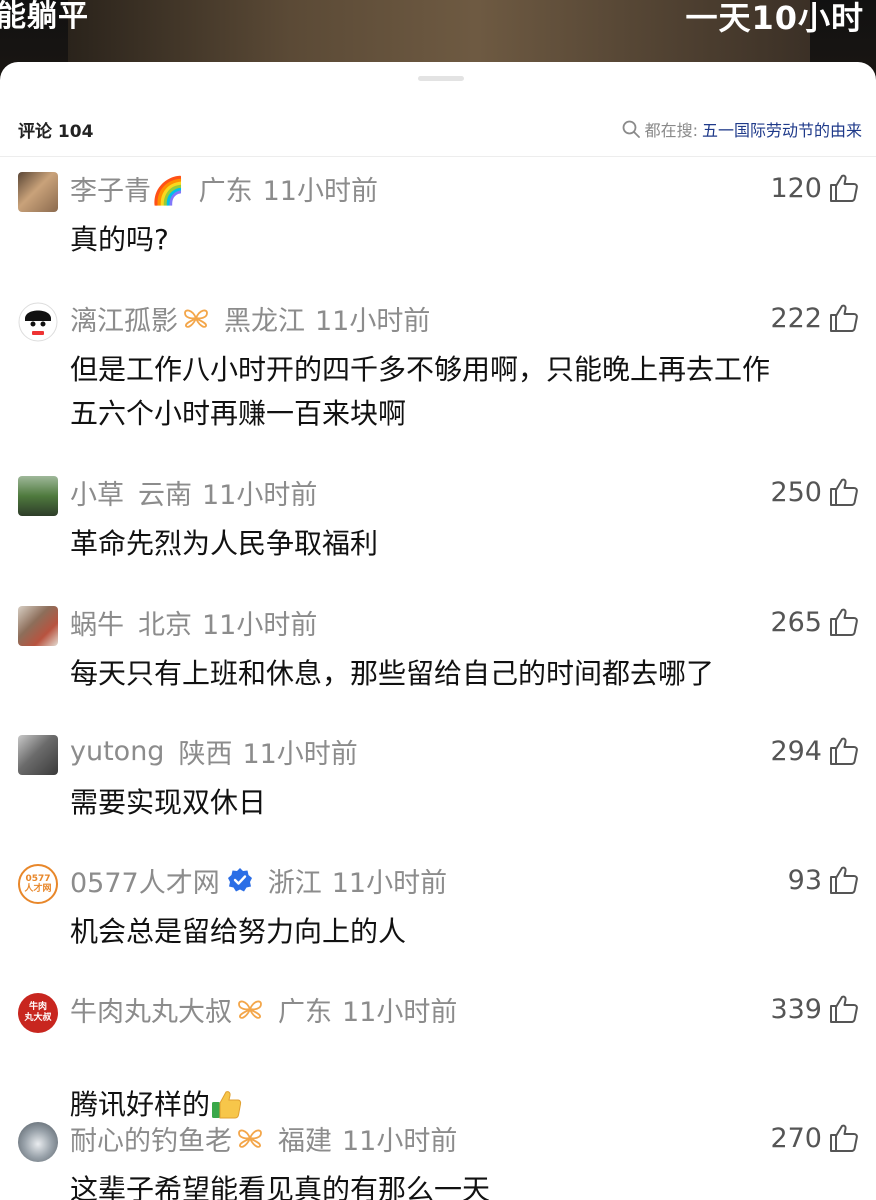 The image size is (876, 1200). I want to click on like-button: 250, so click(815, 492).